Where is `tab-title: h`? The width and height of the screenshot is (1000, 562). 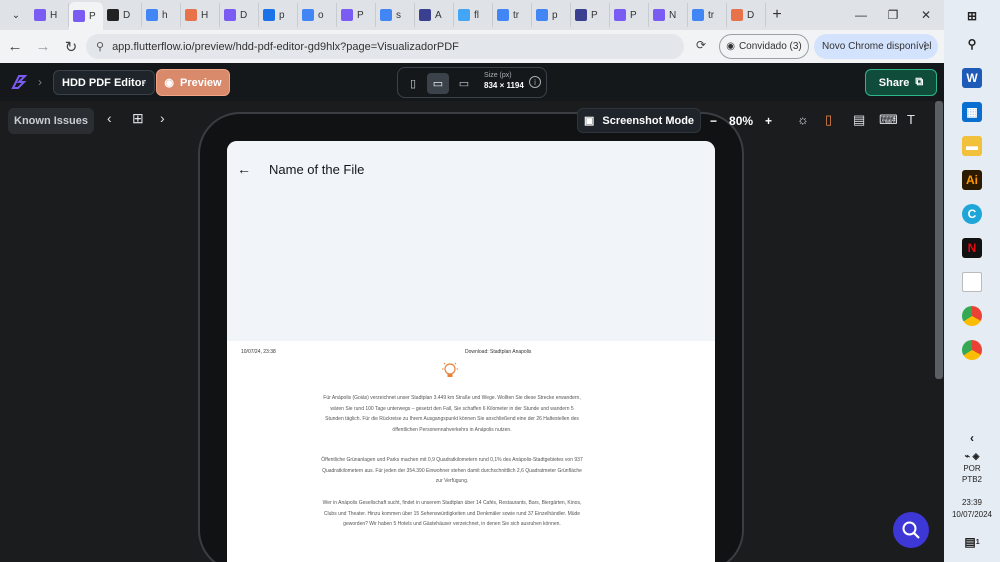
tab-title: h is located at coordinates (165, 15).